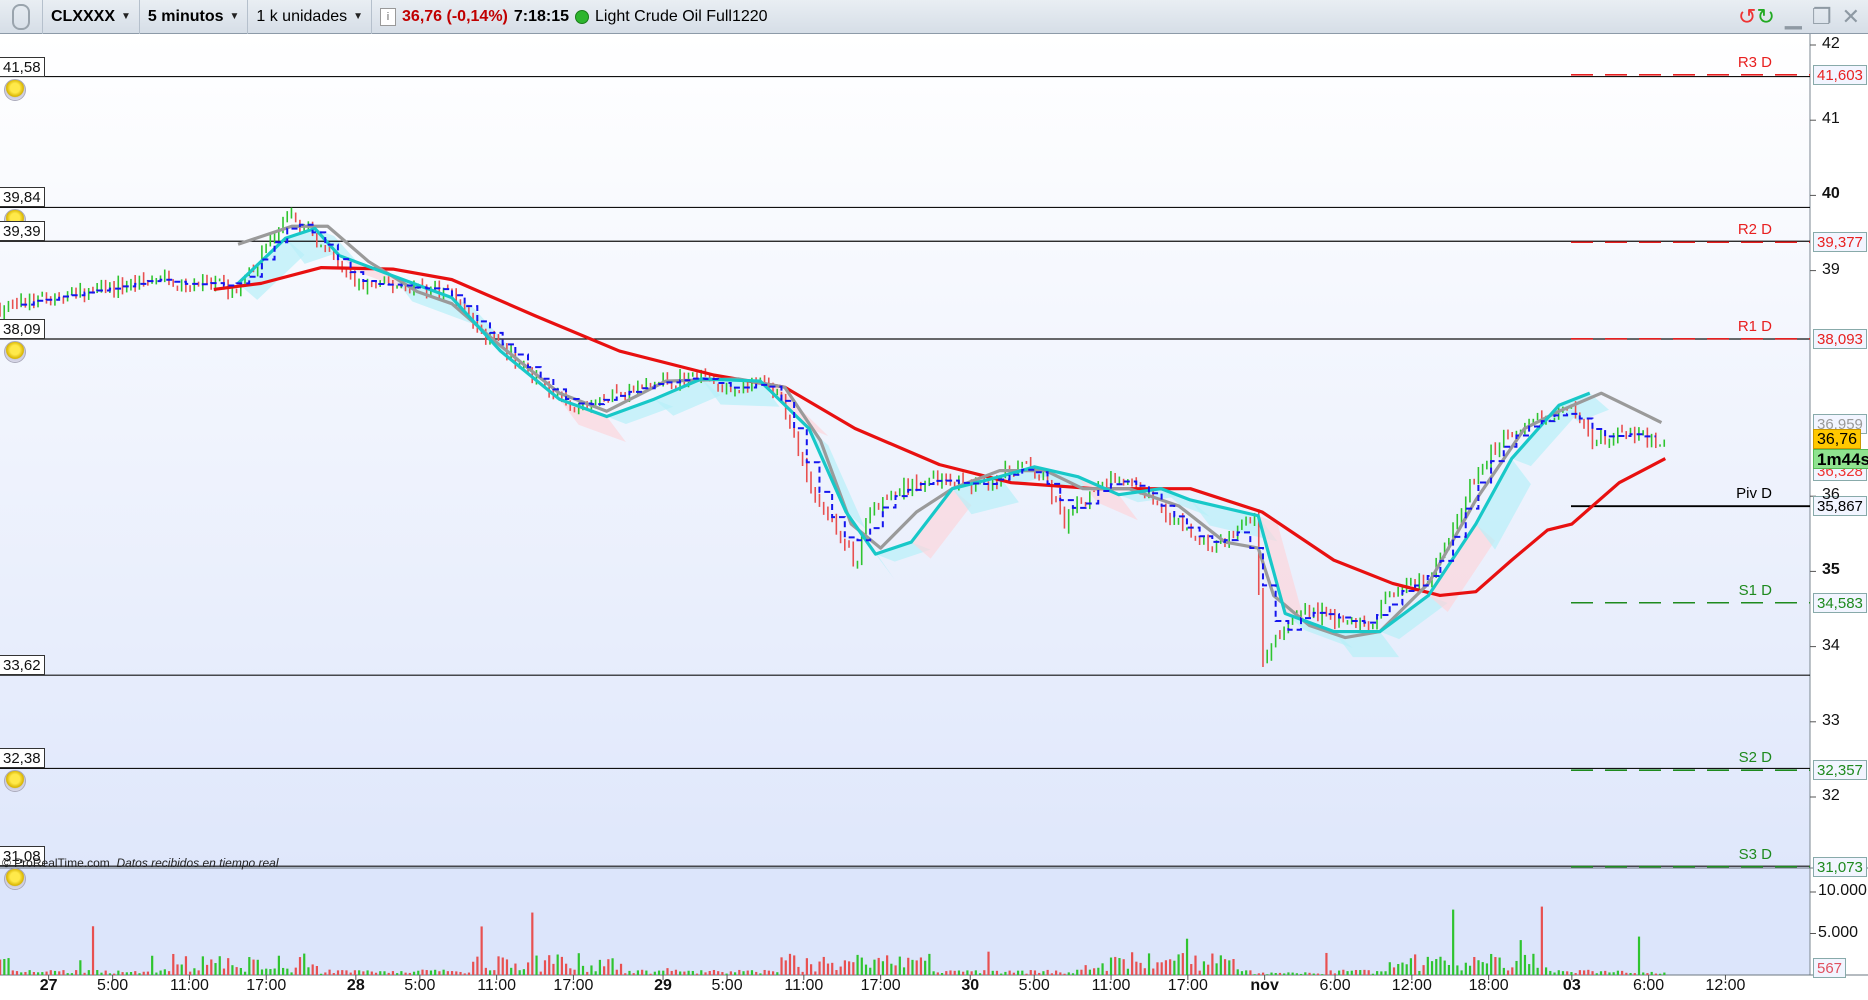 The image size is (1868, 1000). I want to click on chevron-down-icon: ▼, so click(358, 16).